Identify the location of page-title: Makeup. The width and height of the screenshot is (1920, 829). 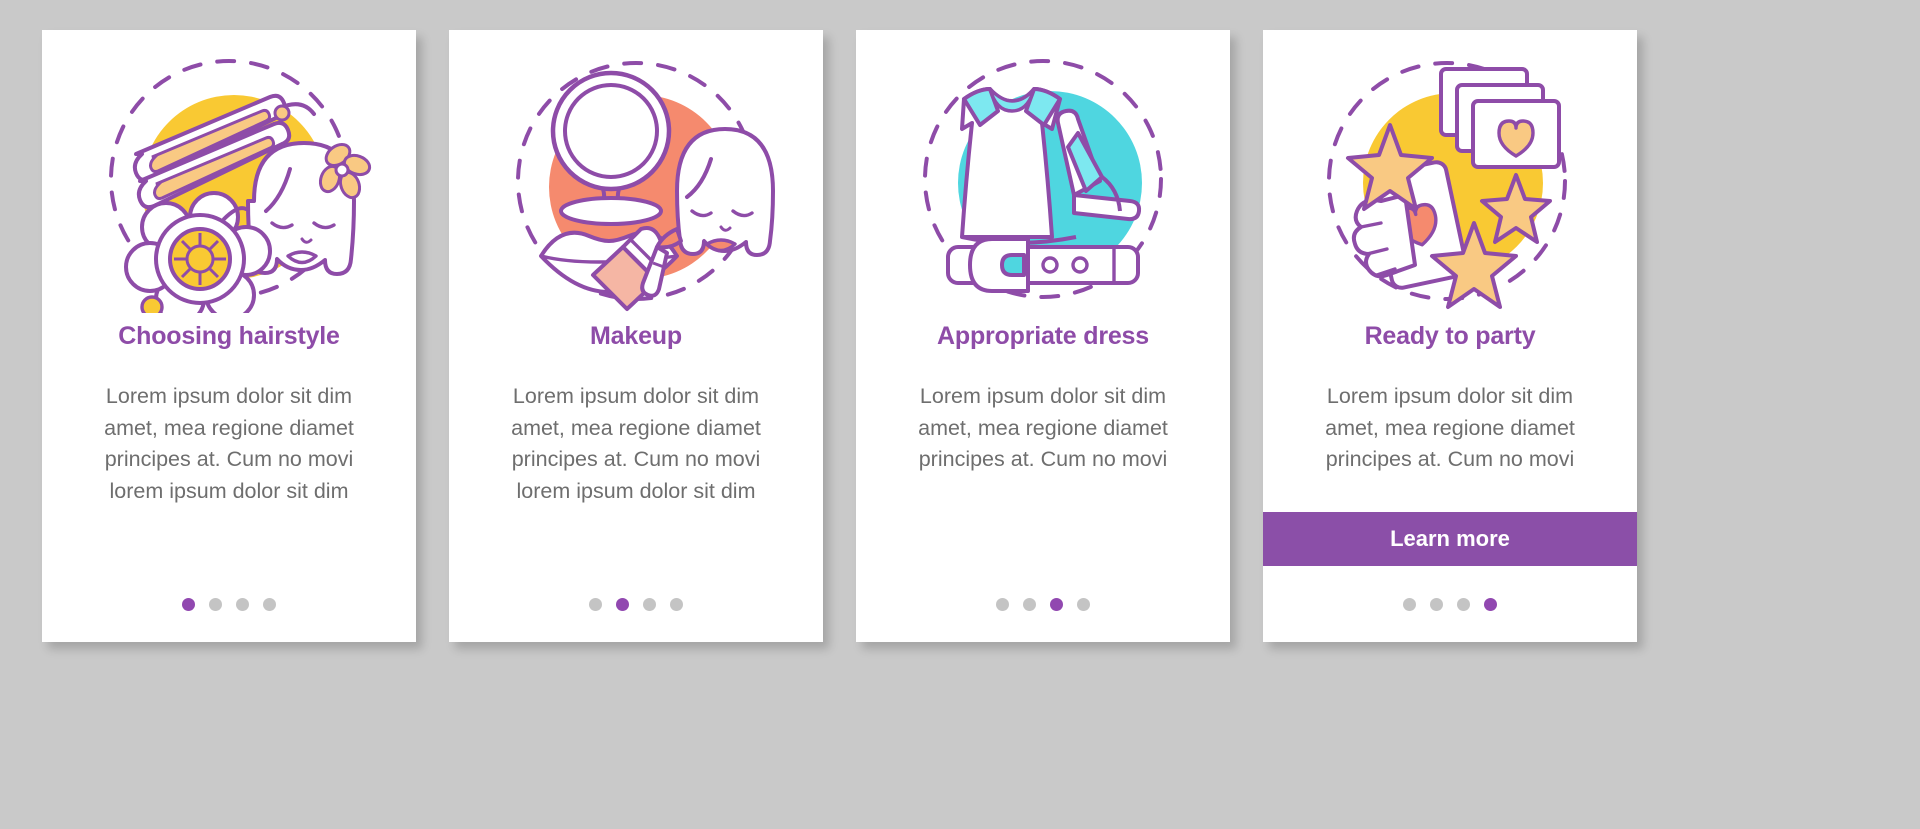
(636, 336).